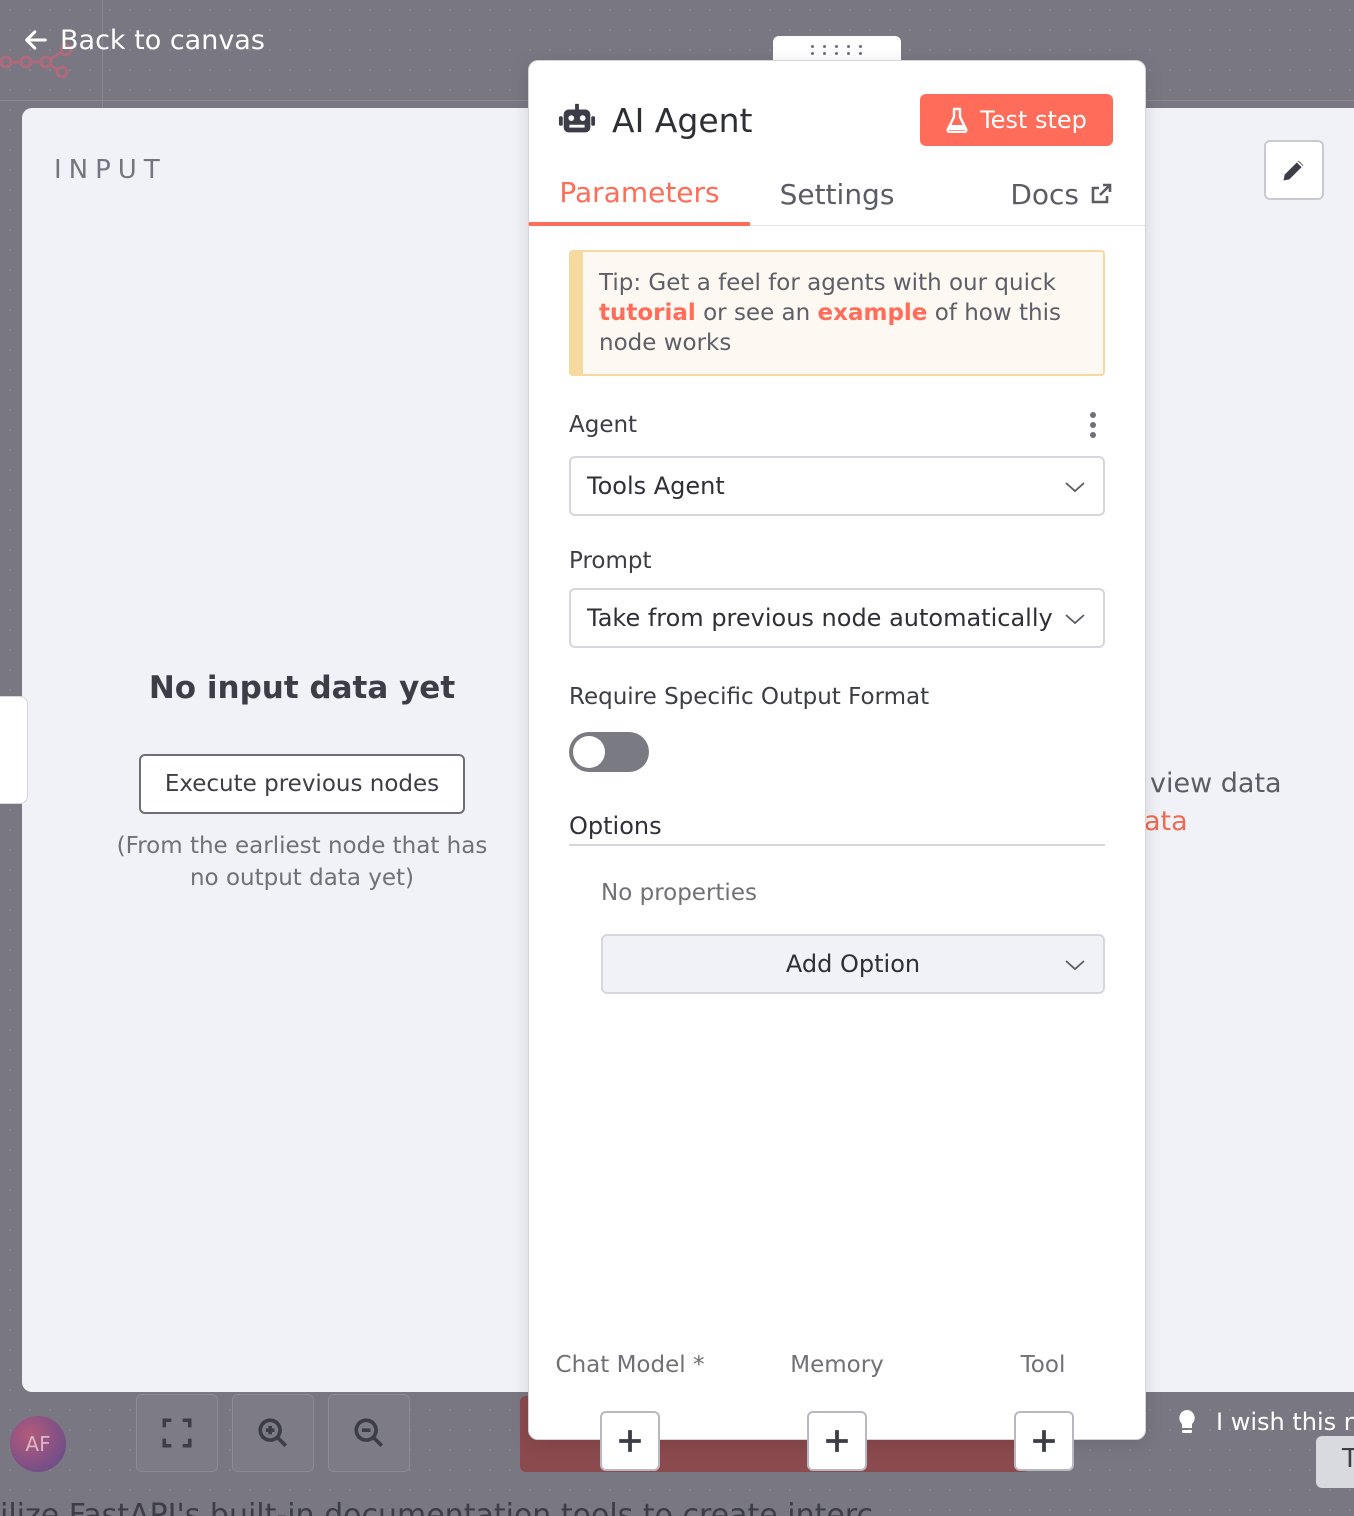 This screenshot has height=1516, width=1354. I want to click on output-hint-text: view data, so click(1216, 783).